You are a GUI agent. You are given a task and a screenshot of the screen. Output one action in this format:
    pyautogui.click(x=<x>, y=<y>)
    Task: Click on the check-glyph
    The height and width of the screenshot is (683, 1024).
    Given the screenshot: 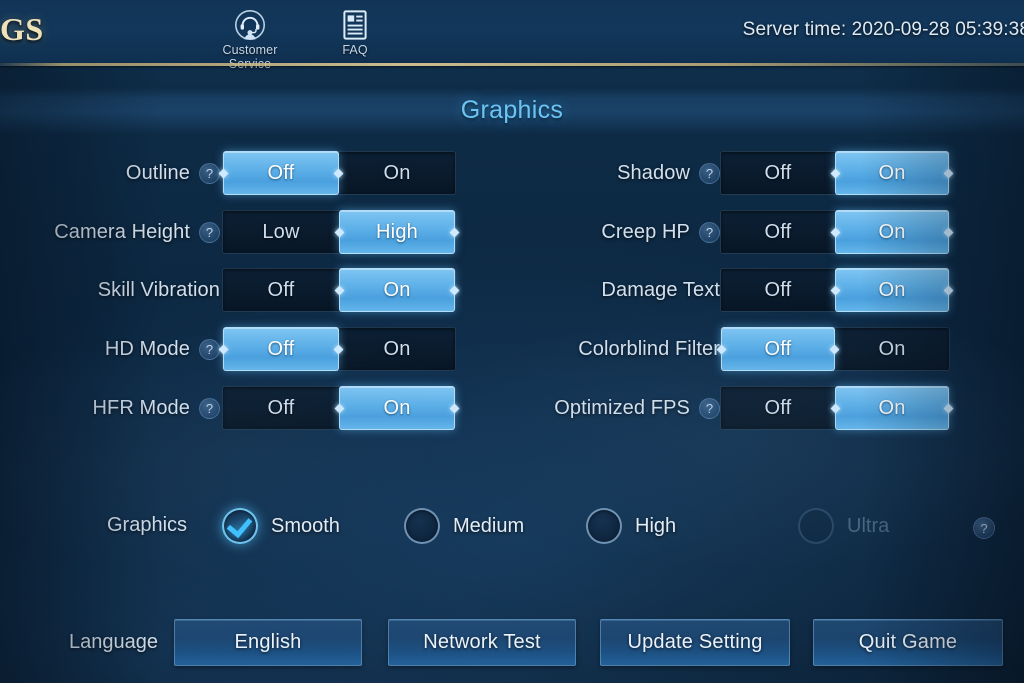 What is the action you would take?
    pyautogui.click(x=239, y=525)
    